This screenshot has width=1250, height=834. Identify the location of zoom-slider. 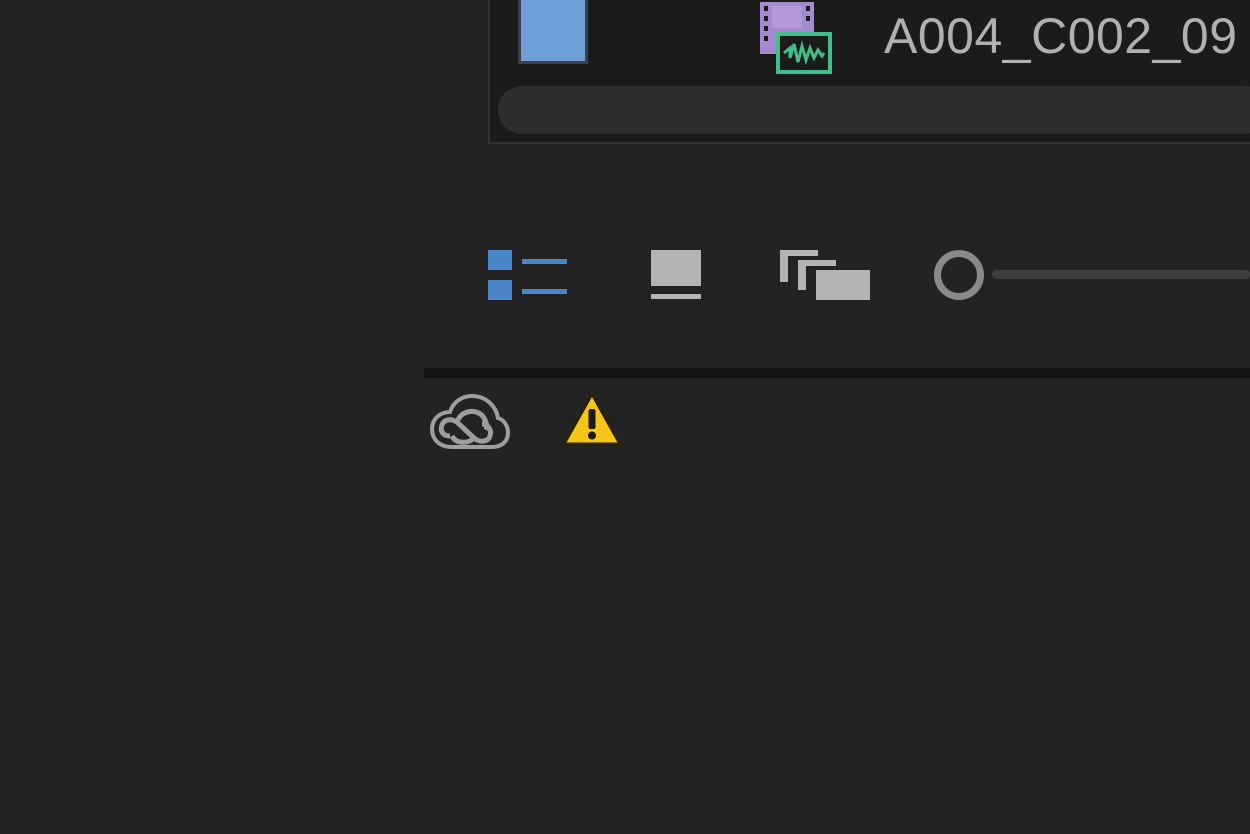
(1090, 274).